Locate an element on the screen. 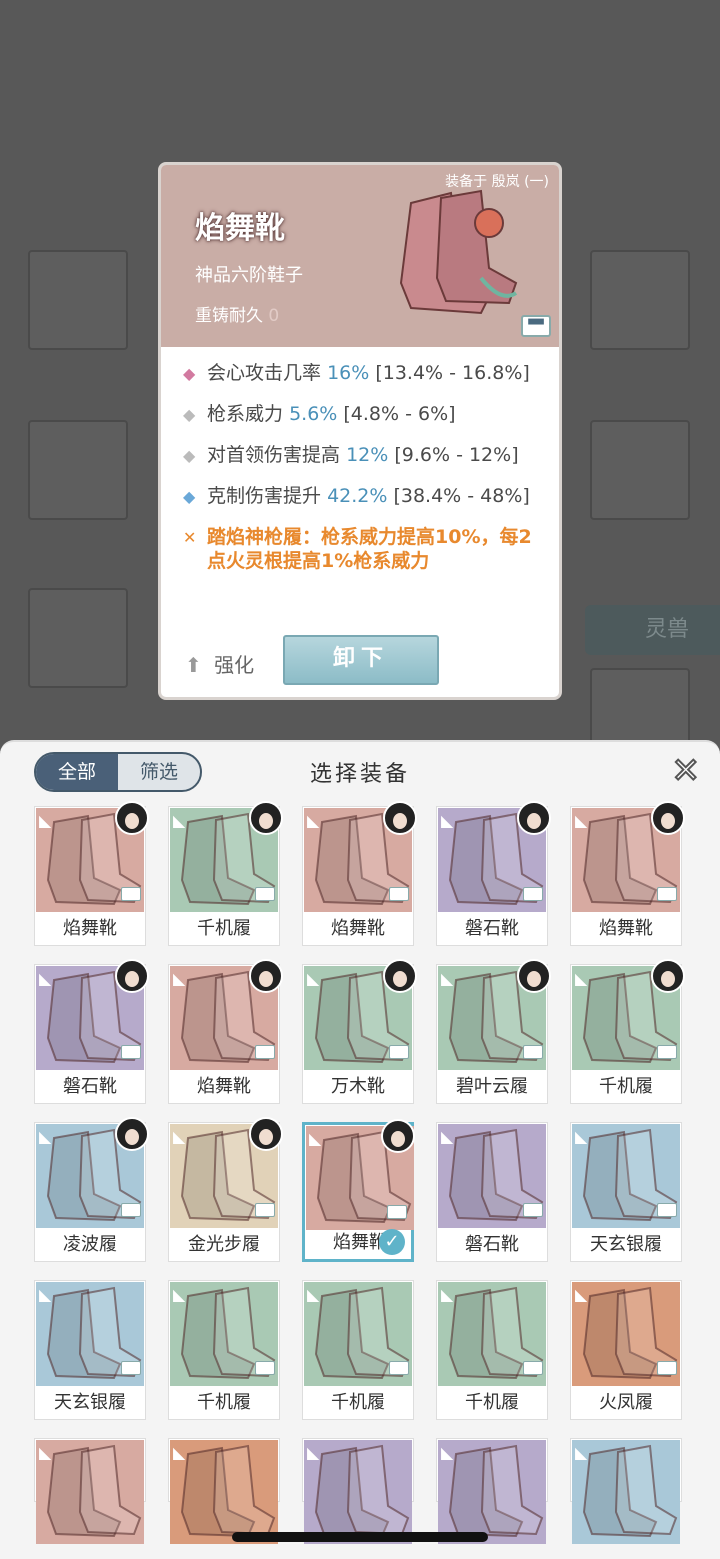 The height and width of the screenshot is (1559, 720). equipment-card: ◣ 凌波履 is located at coordinates (91, 1189).